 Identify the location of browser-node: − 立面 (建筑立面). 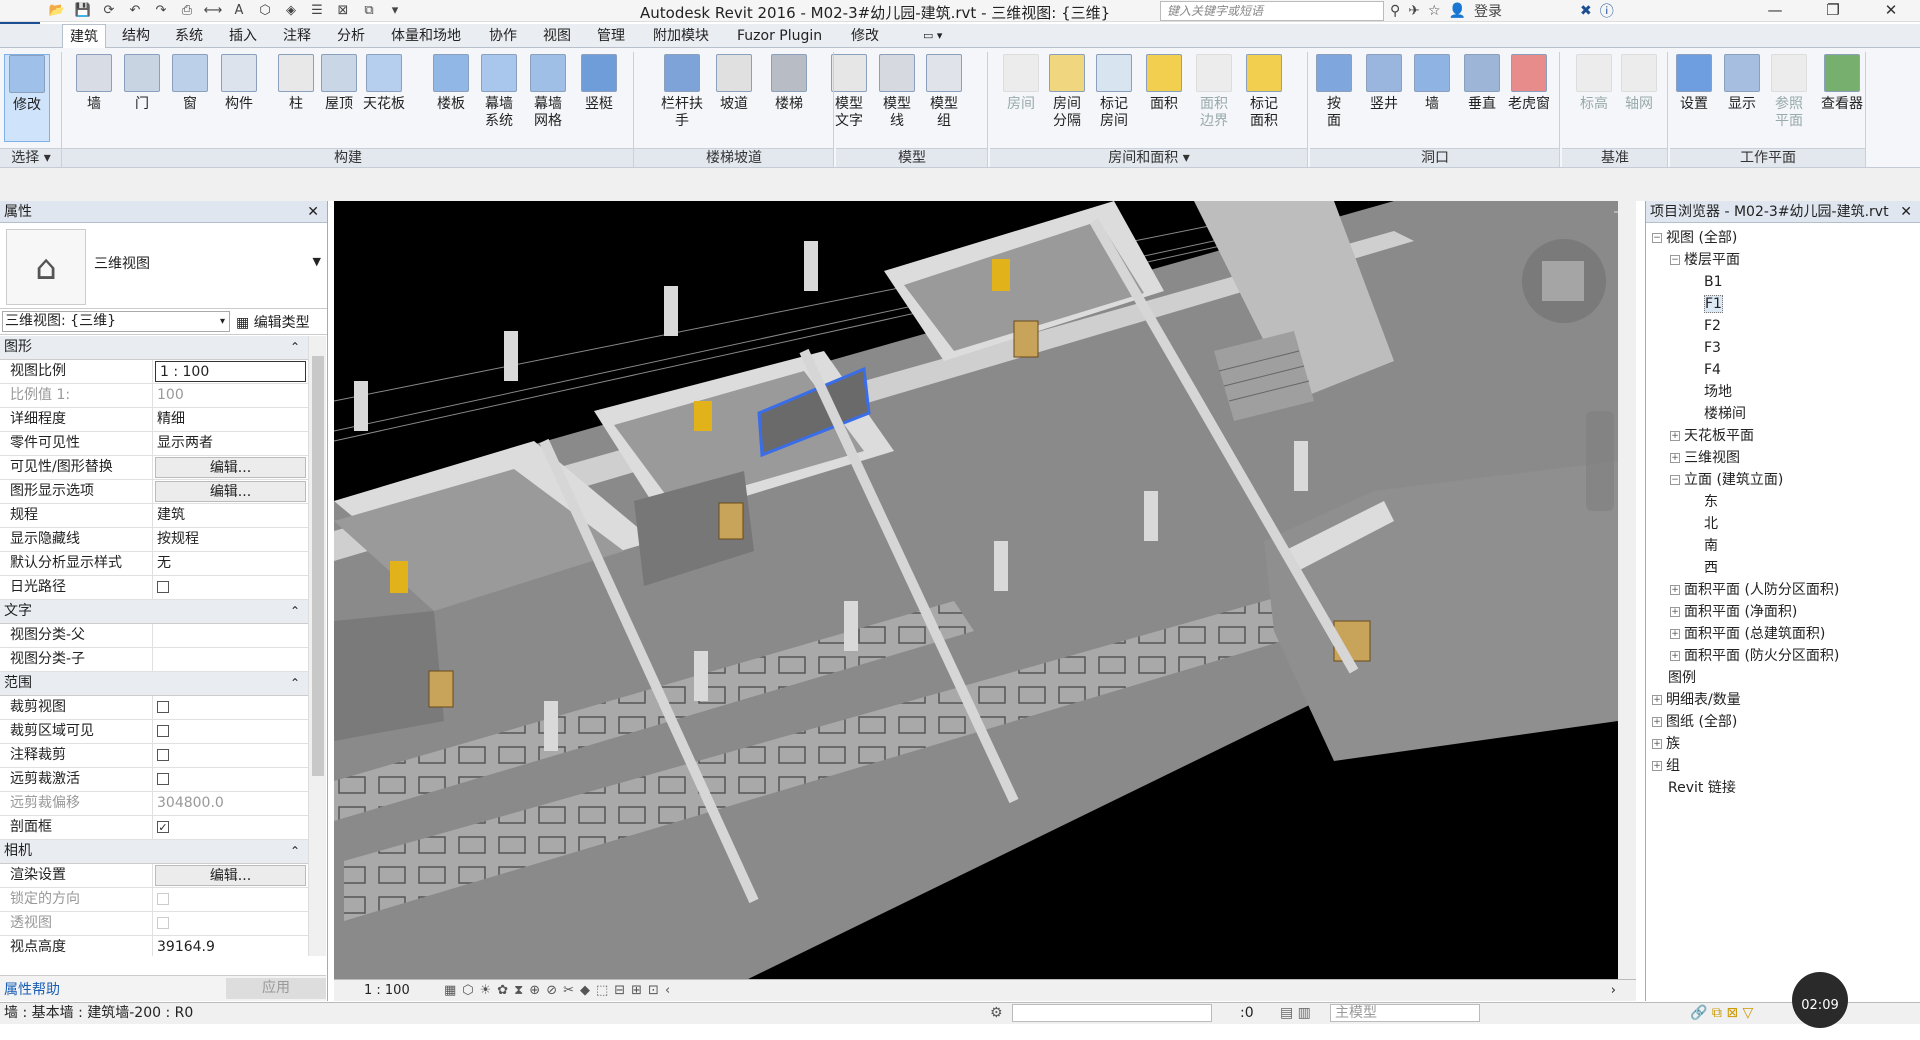
(1783, 480).